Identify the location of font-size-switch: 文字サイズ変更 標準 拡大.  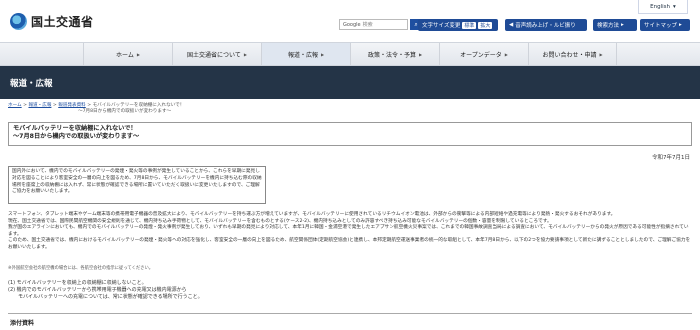
(458, 25).